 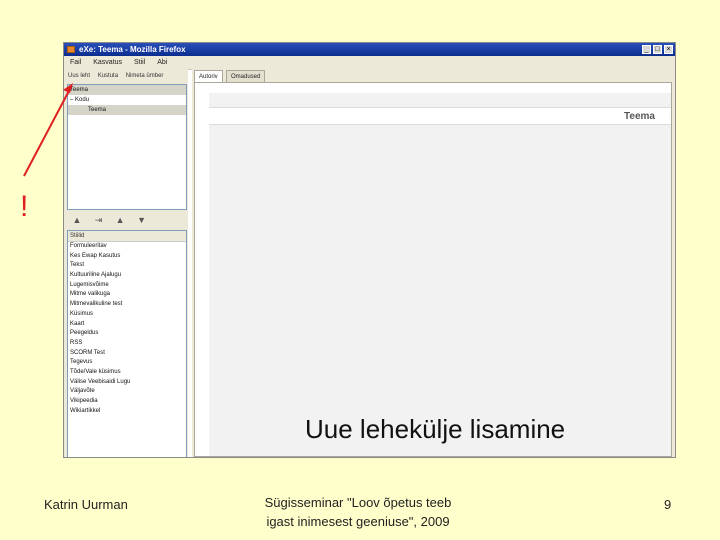 I want to click on footer-author: Katrin Uurman, so click(x=86, y=504).